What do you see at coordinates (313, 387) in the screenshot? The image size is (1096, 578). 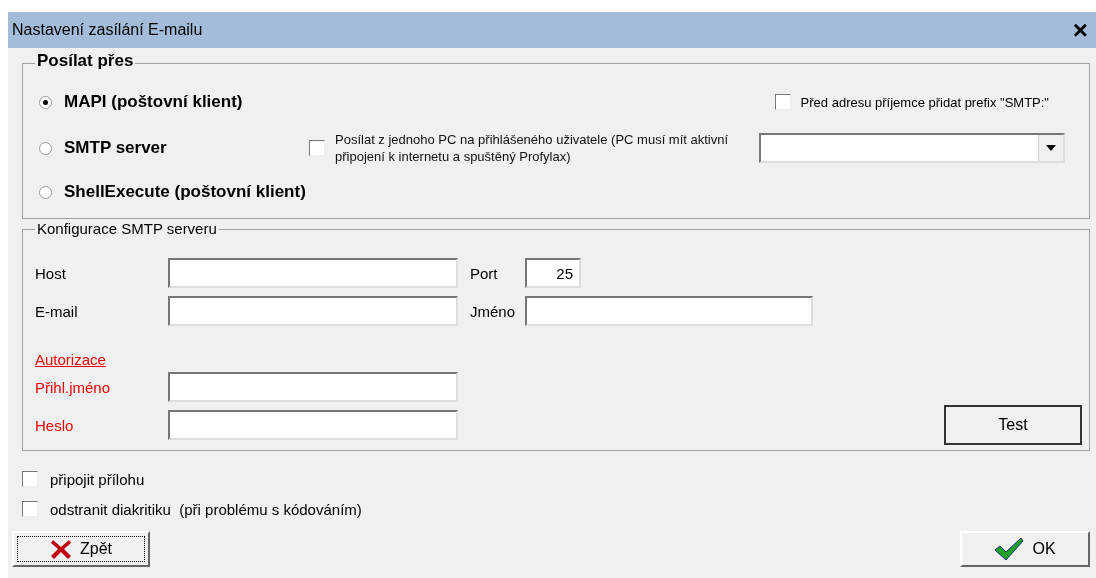 I see `login-field` at bounding box center [313, 387].